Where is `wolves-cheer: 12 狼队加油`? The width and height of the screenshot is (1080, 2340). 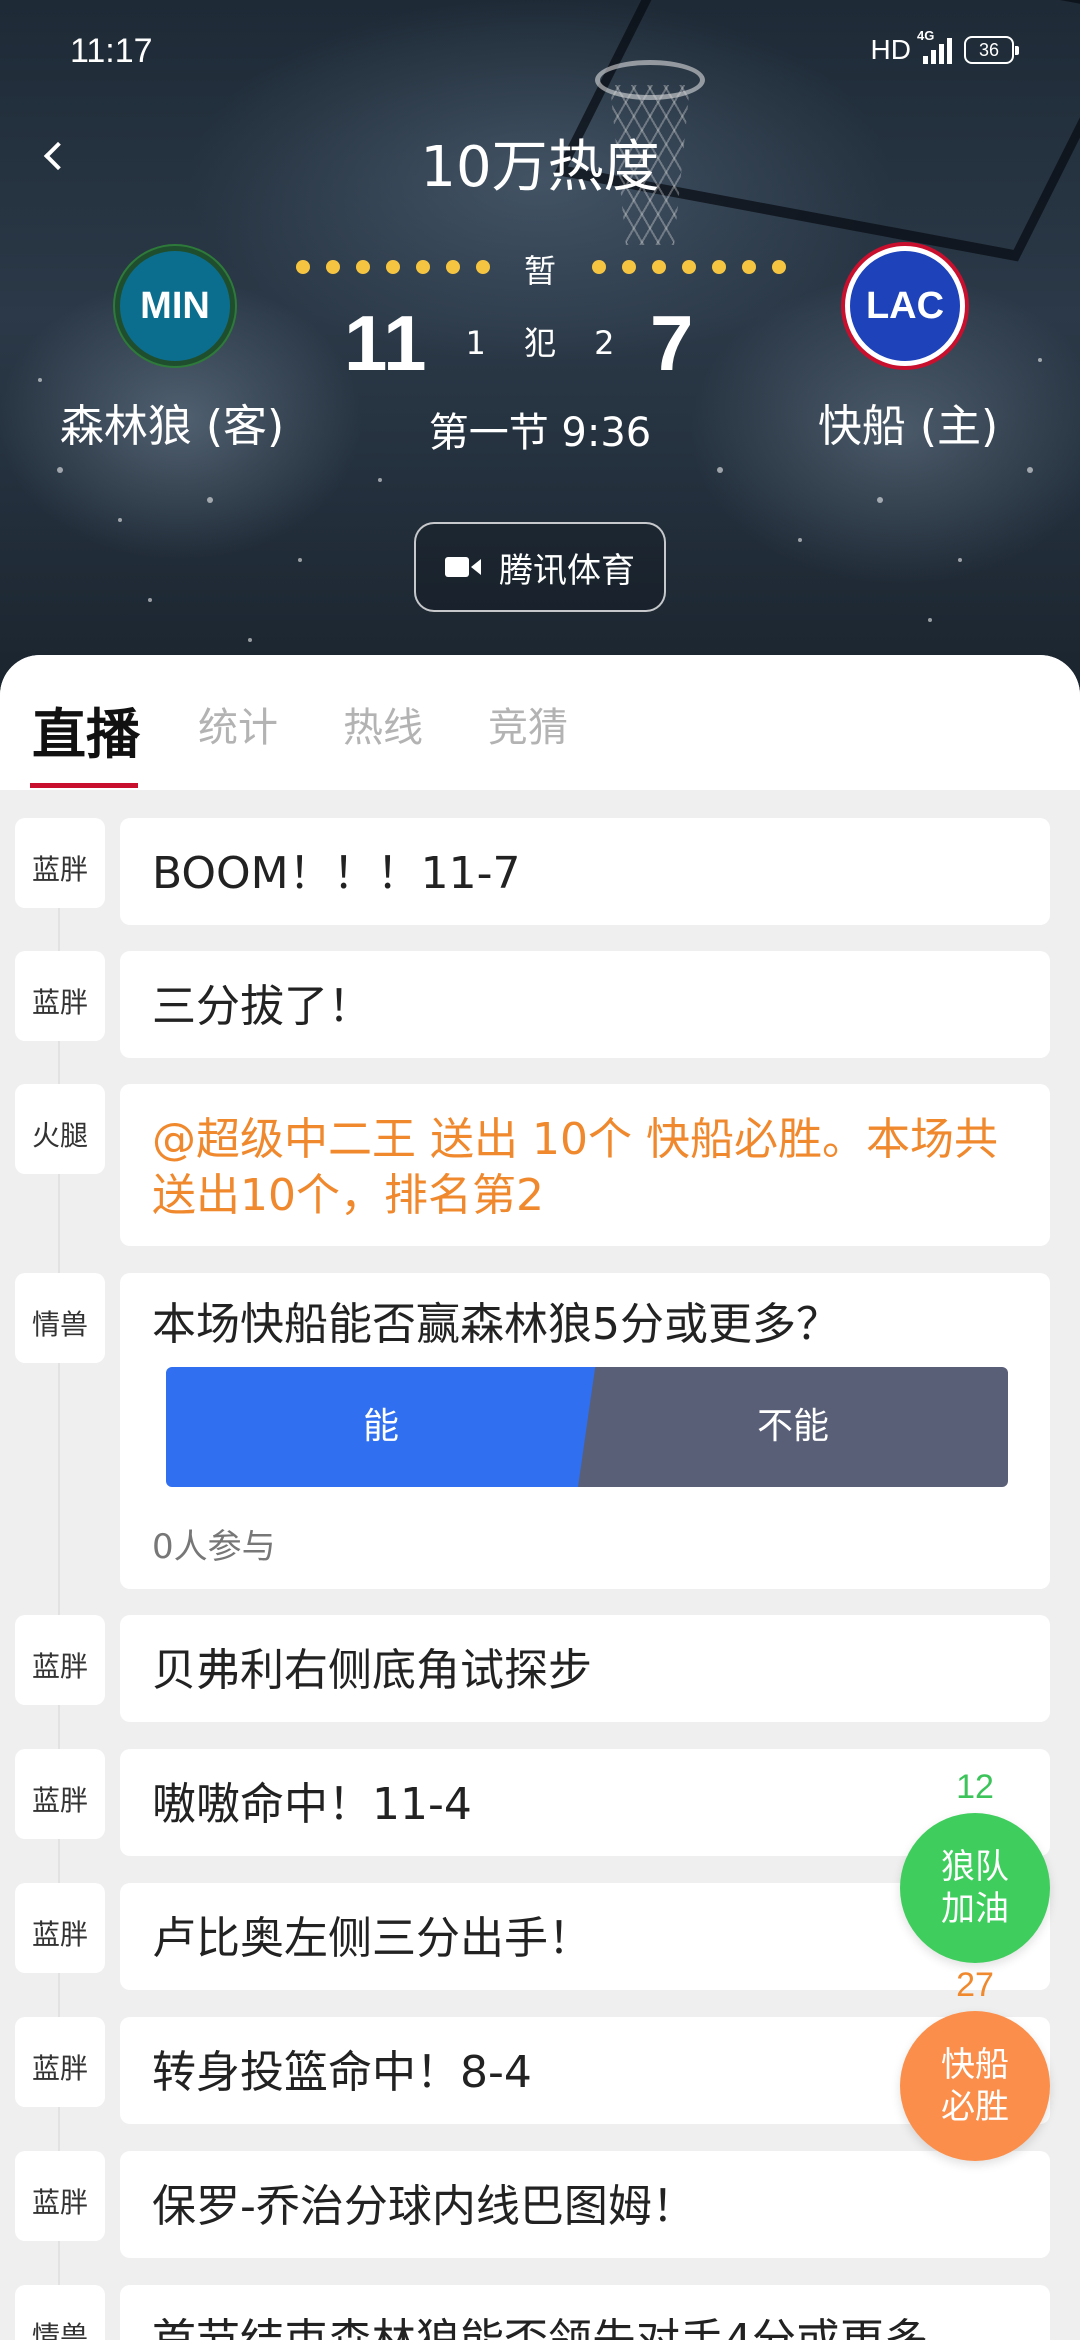
wolves-cheer: 12 狼队加油 is located at coordinates (975, 1865).